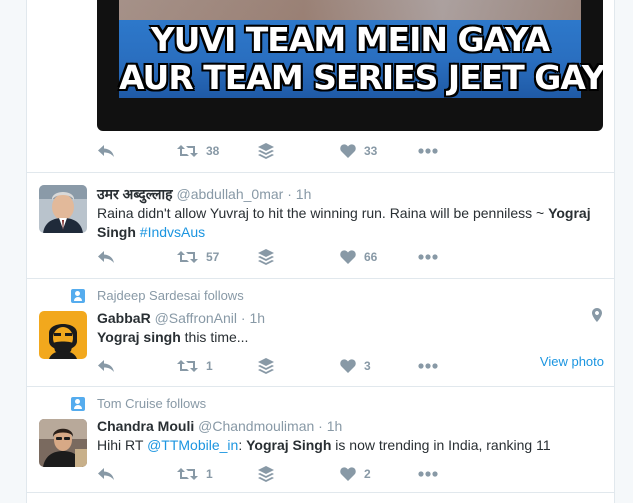 This screenshot has width=633, height=503. What do you see at coordinates (139, 337) in the screenshot?
I see `tweet-text-bold: Yograj singh` at bounding box center [139, 337].